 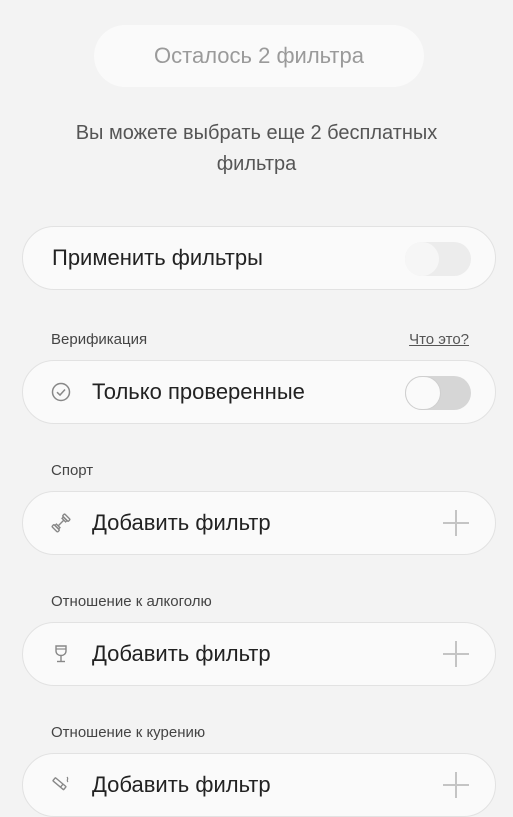 What do you see at coordinates (181, 522) in the screenshot?
I see `sport-add-filter-label: Добавить фильтр` at bounding box center [181, 522].